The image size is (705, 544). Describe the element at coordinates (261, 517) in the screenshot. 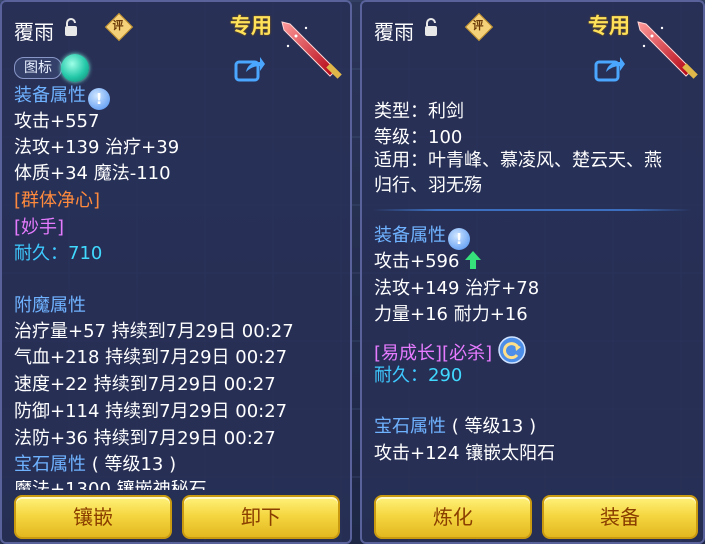

I see `remove-button: 卸下` at that location.